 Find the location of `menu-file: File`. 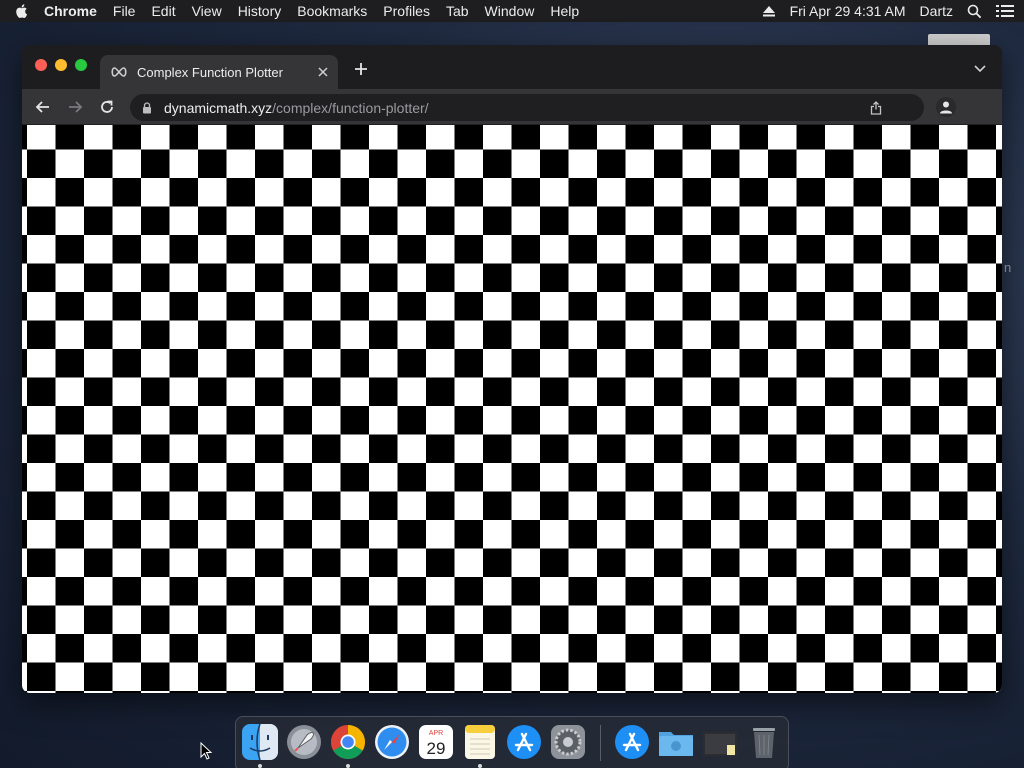

menu-file: File is located at coordinates (124, 11).